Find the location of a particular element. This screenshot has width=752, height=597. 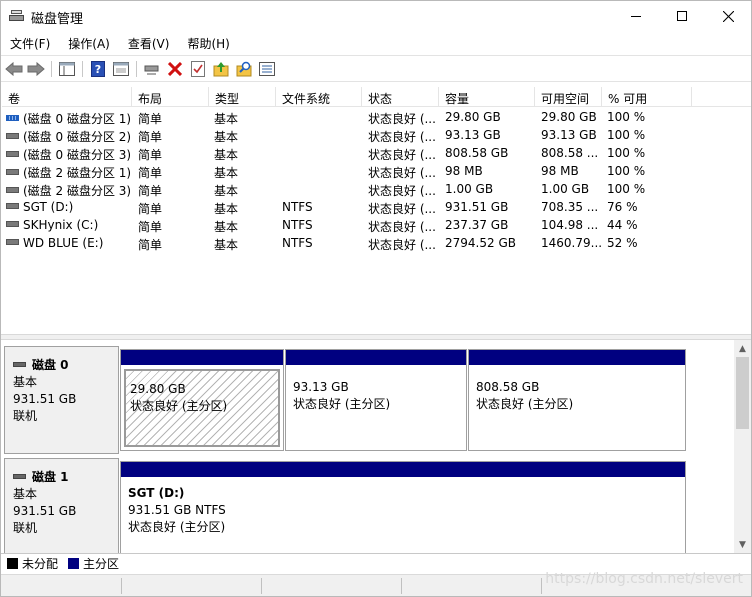

cell-capacity: 931.51 GB is located at coordinates (477, 207).